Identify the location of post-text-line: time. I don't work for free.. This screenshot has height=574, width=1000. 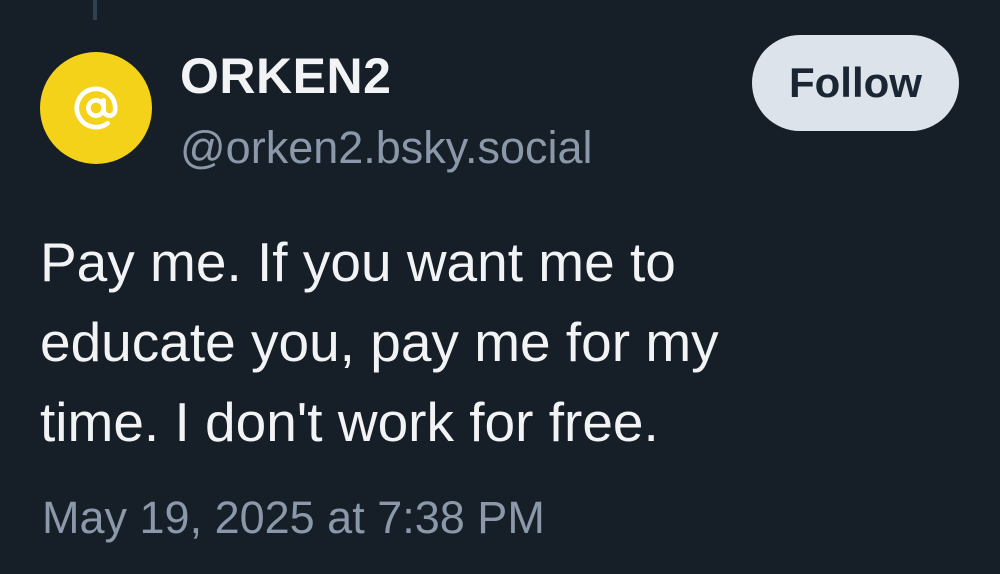
(349, 422).